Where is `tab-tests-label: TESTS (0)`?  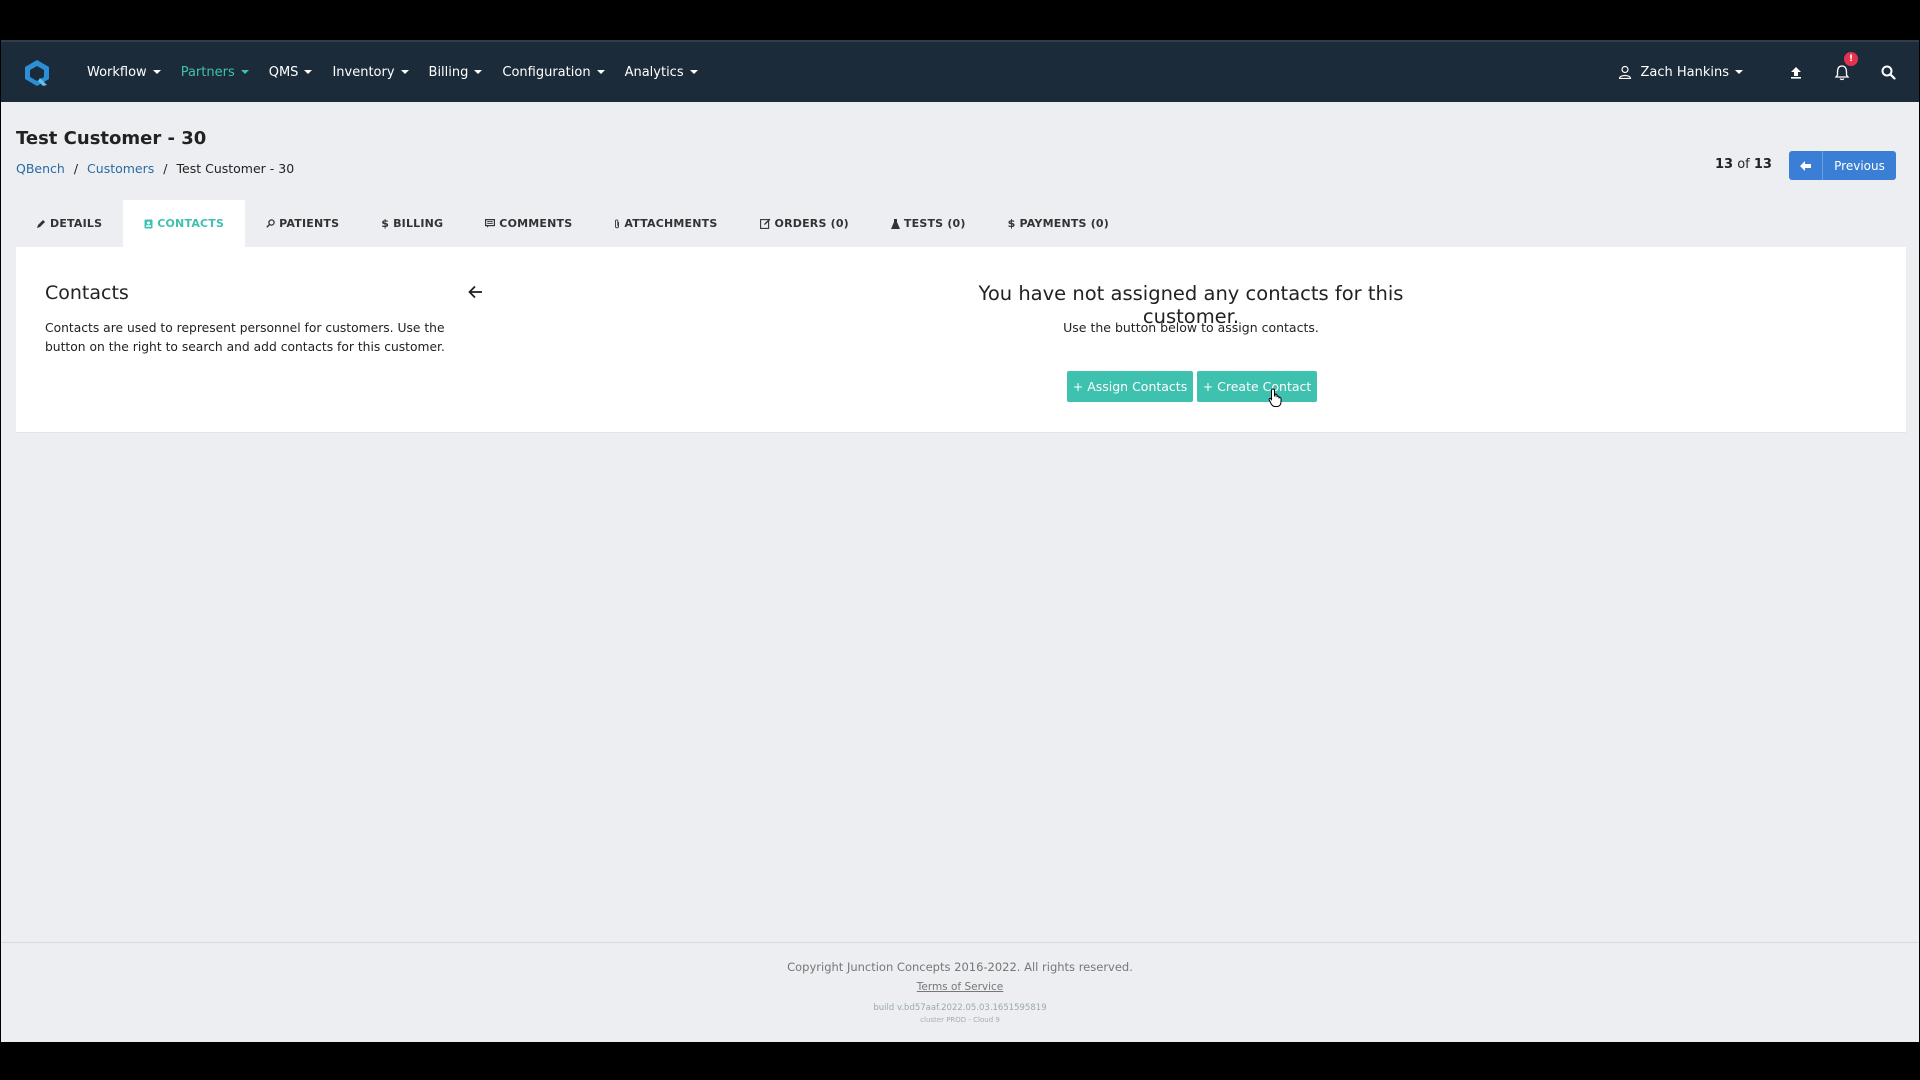 tab-tests-label: TESTS (0) is located at coordinates (934, 223).